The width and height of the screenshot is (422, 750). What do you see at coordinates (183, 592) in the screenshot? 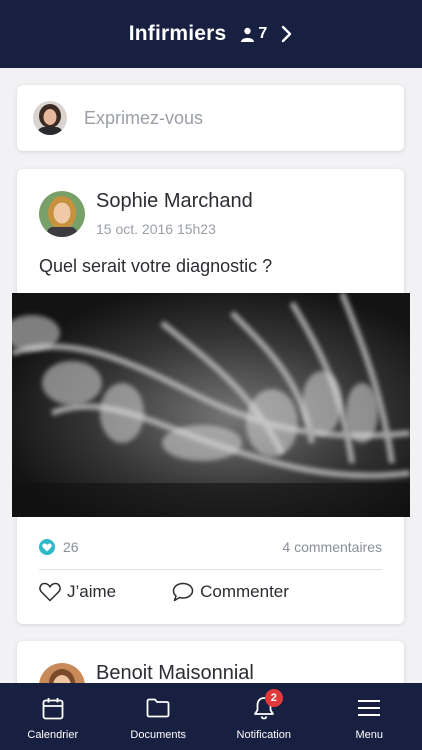
I see `speech-bubble-icon` at bounding box center [183, 592].